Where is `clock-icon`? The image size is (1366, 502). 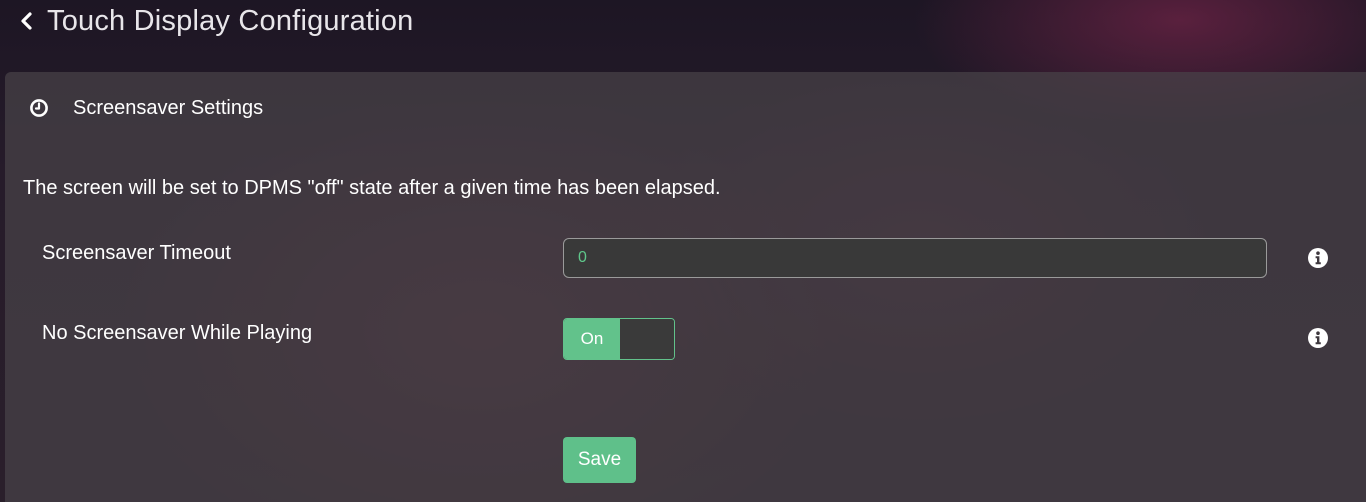 clock-icon is located at coordinates (39, 108).